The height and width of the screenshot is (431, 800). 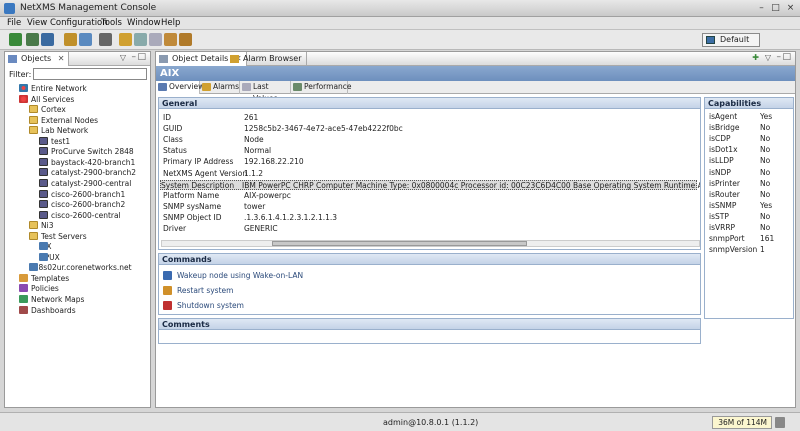 I want to click on capability-row: isSTP No, so click(x=749, y=217).